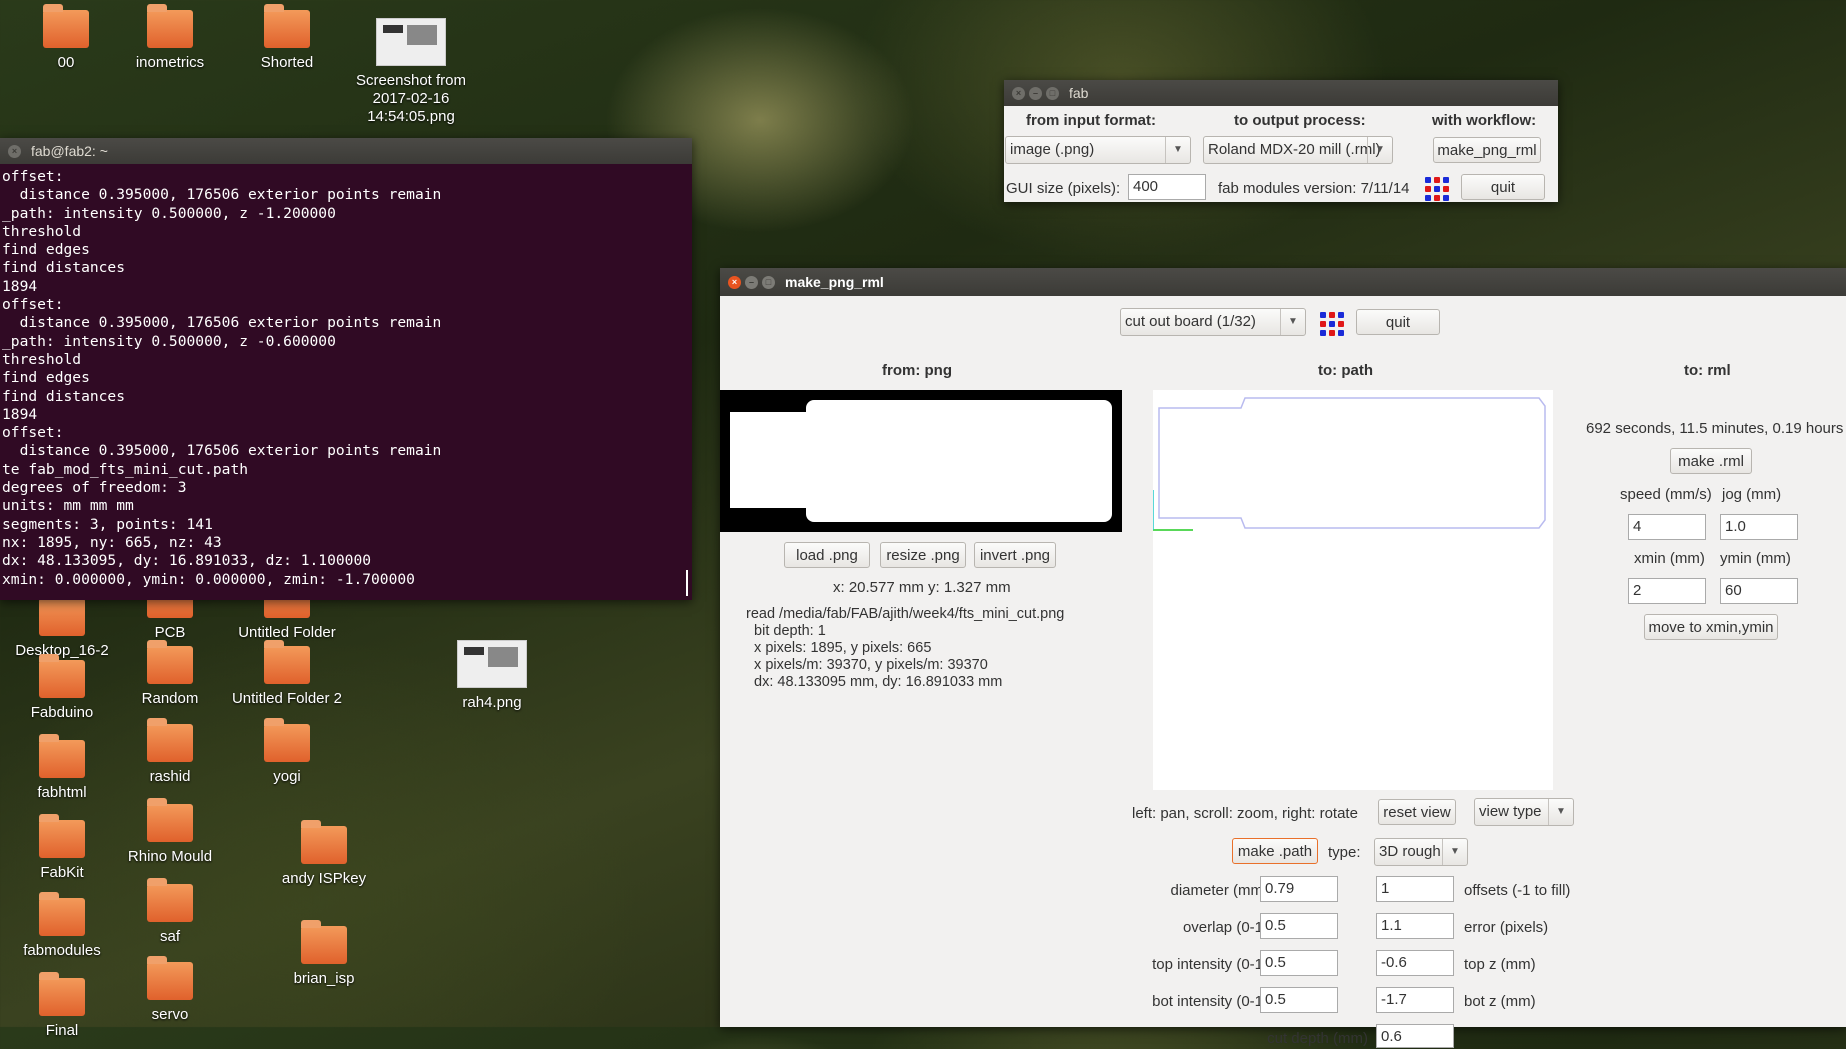 The width and height of the screenshot is (1846, 1049). Describe the element at coordinates (411, 72) in the screenshot. I see `desktop-file: Screenshot from 2017-02-16 14:54:05.png` at that location.